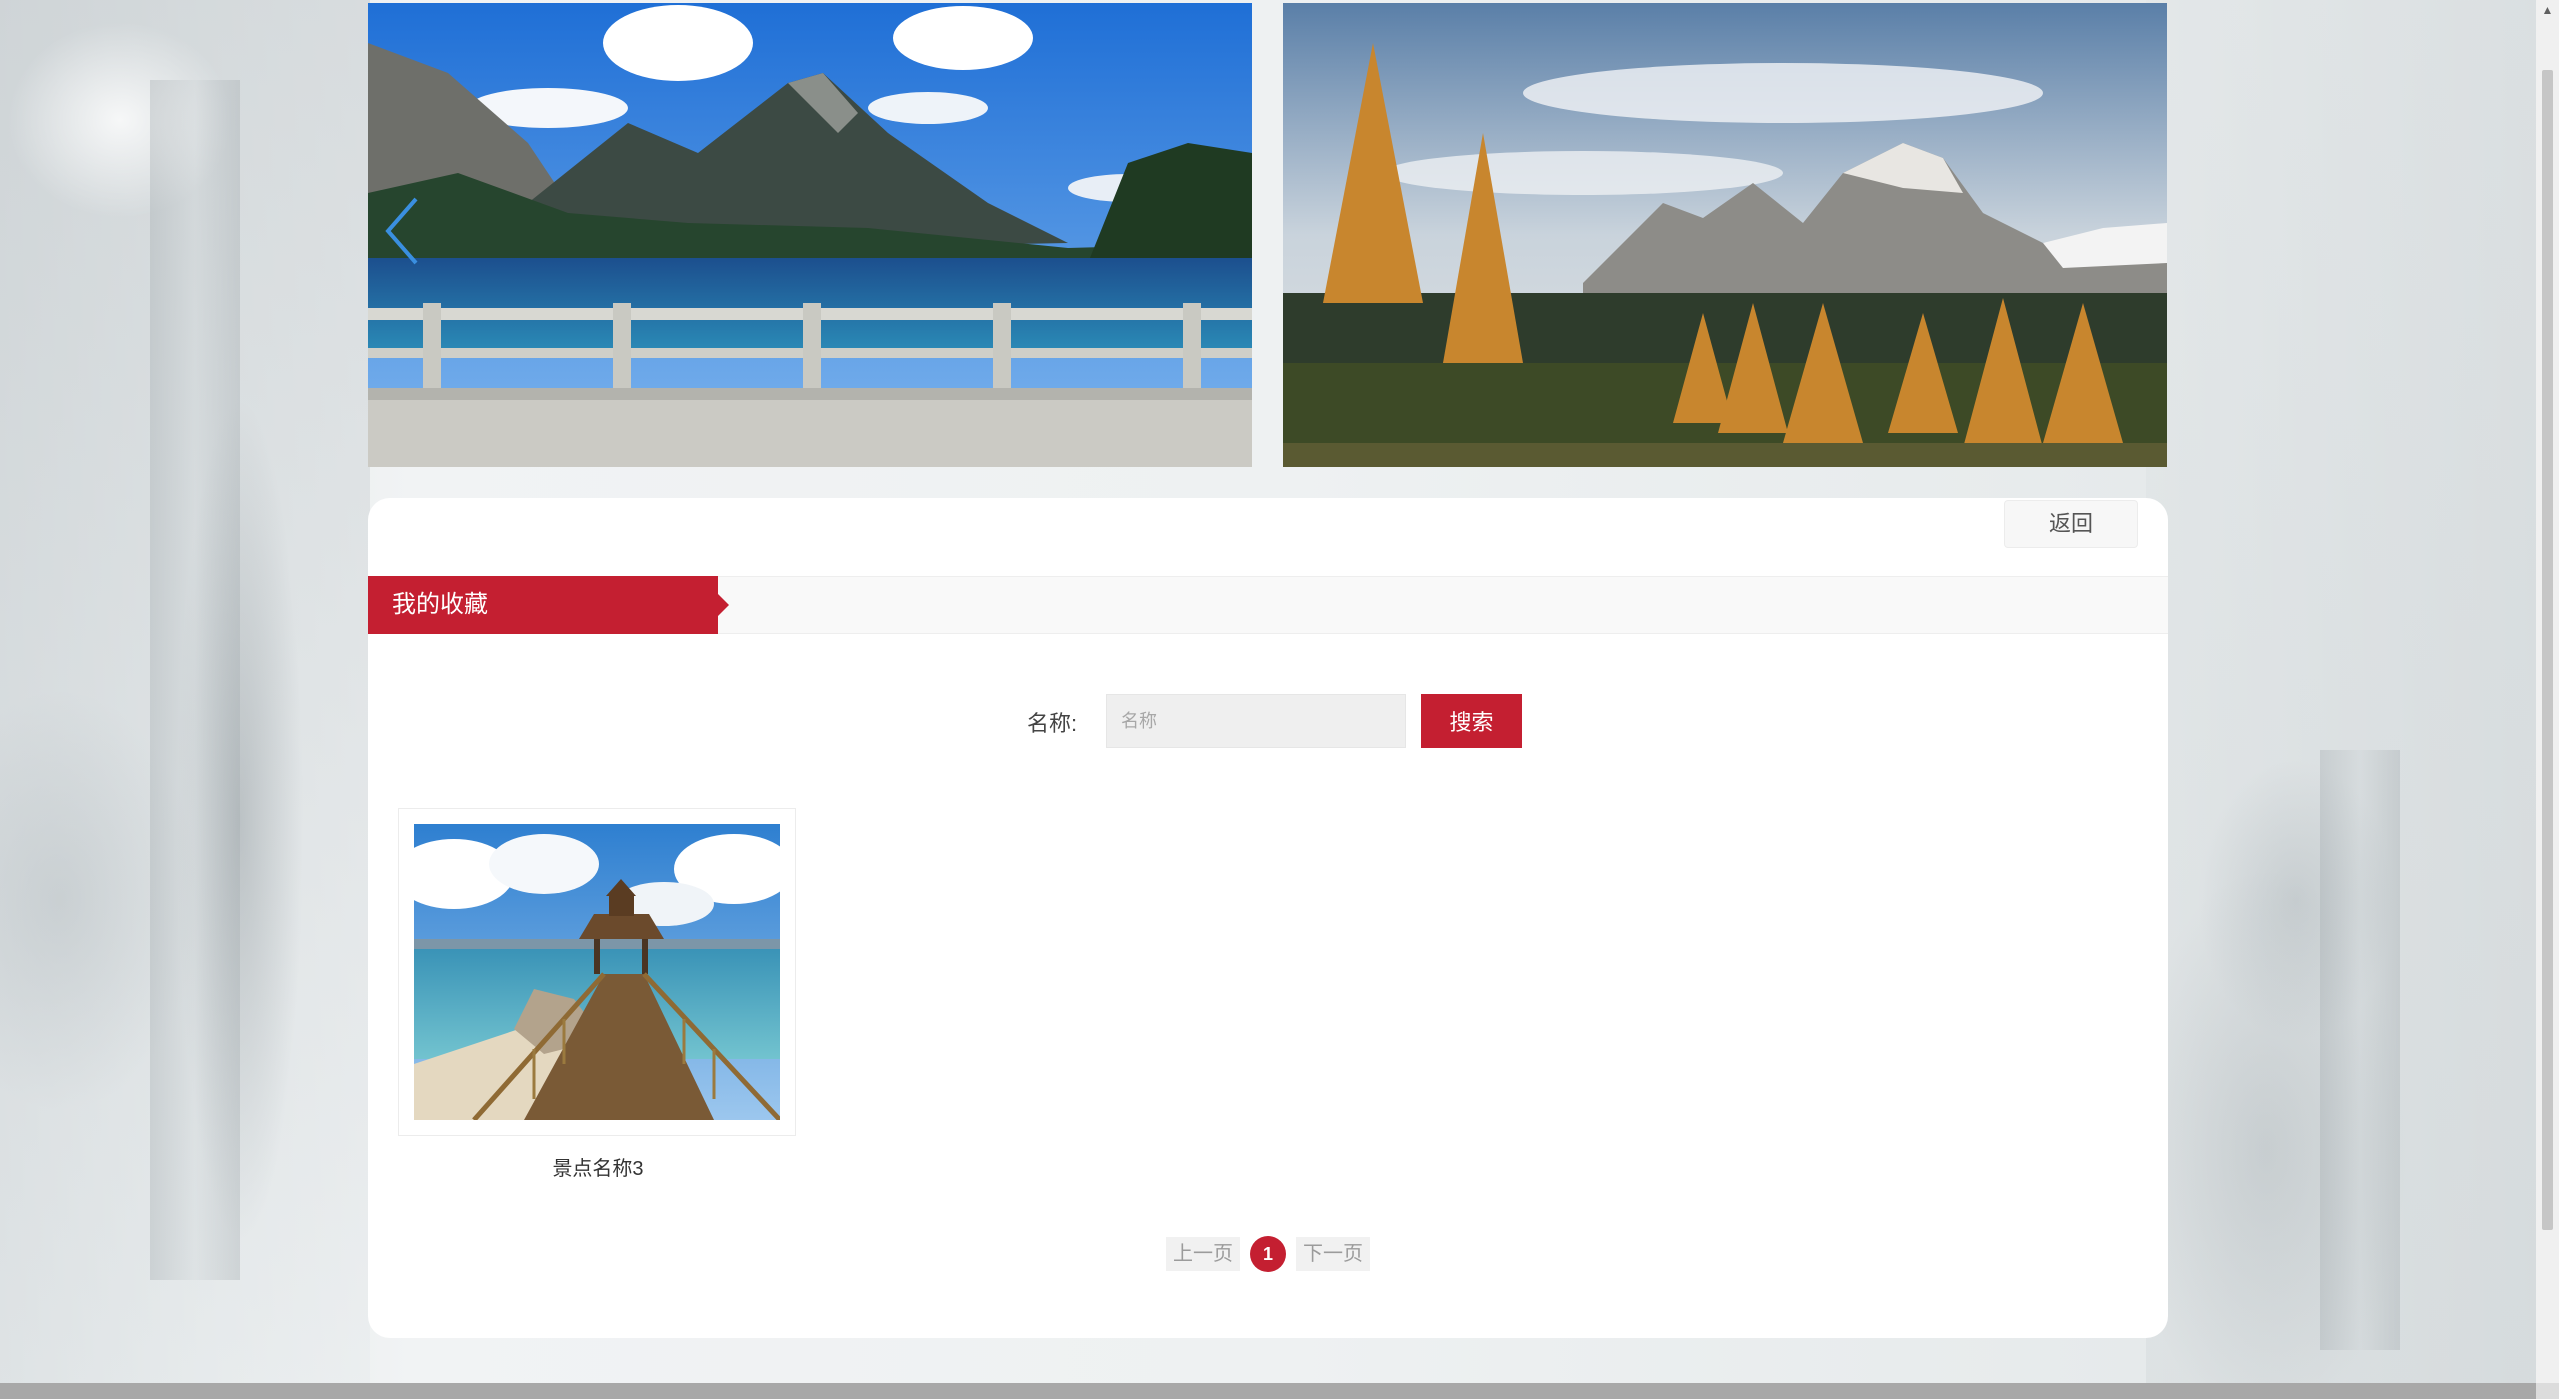  What do you see at coordinates (1471, 721) in the screenshot?
I see `search-button: 搜索` at bounding box center [1471, 721].